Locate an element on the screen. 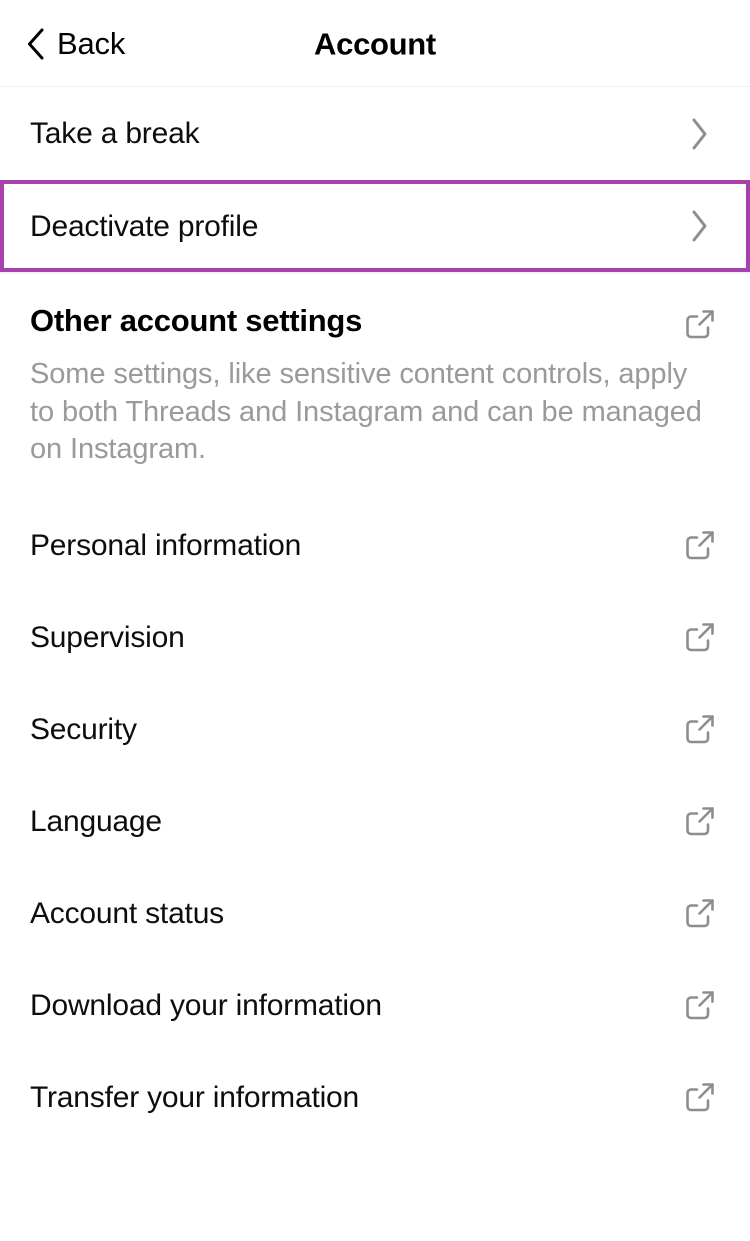 Image resolution: width=750 pixels, height=1241 pixels. nav-row-label: Deactivate profile is located at coordinates (144, 226).